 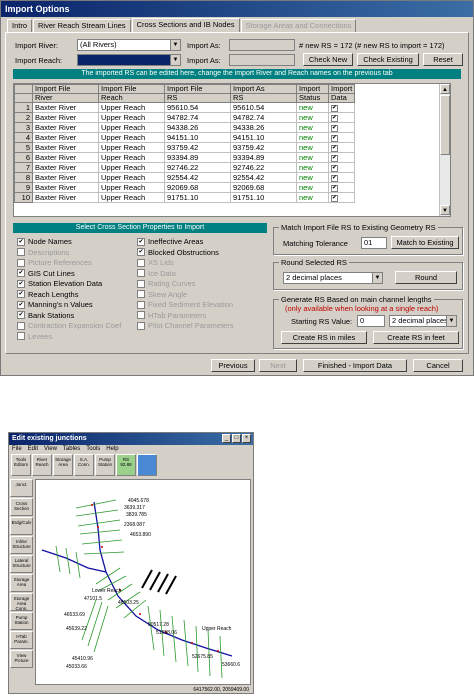 What do you see at coordinates (246, 438) in the screenshot?
I see `close-icon: ×` at bounding box center [246, 438].